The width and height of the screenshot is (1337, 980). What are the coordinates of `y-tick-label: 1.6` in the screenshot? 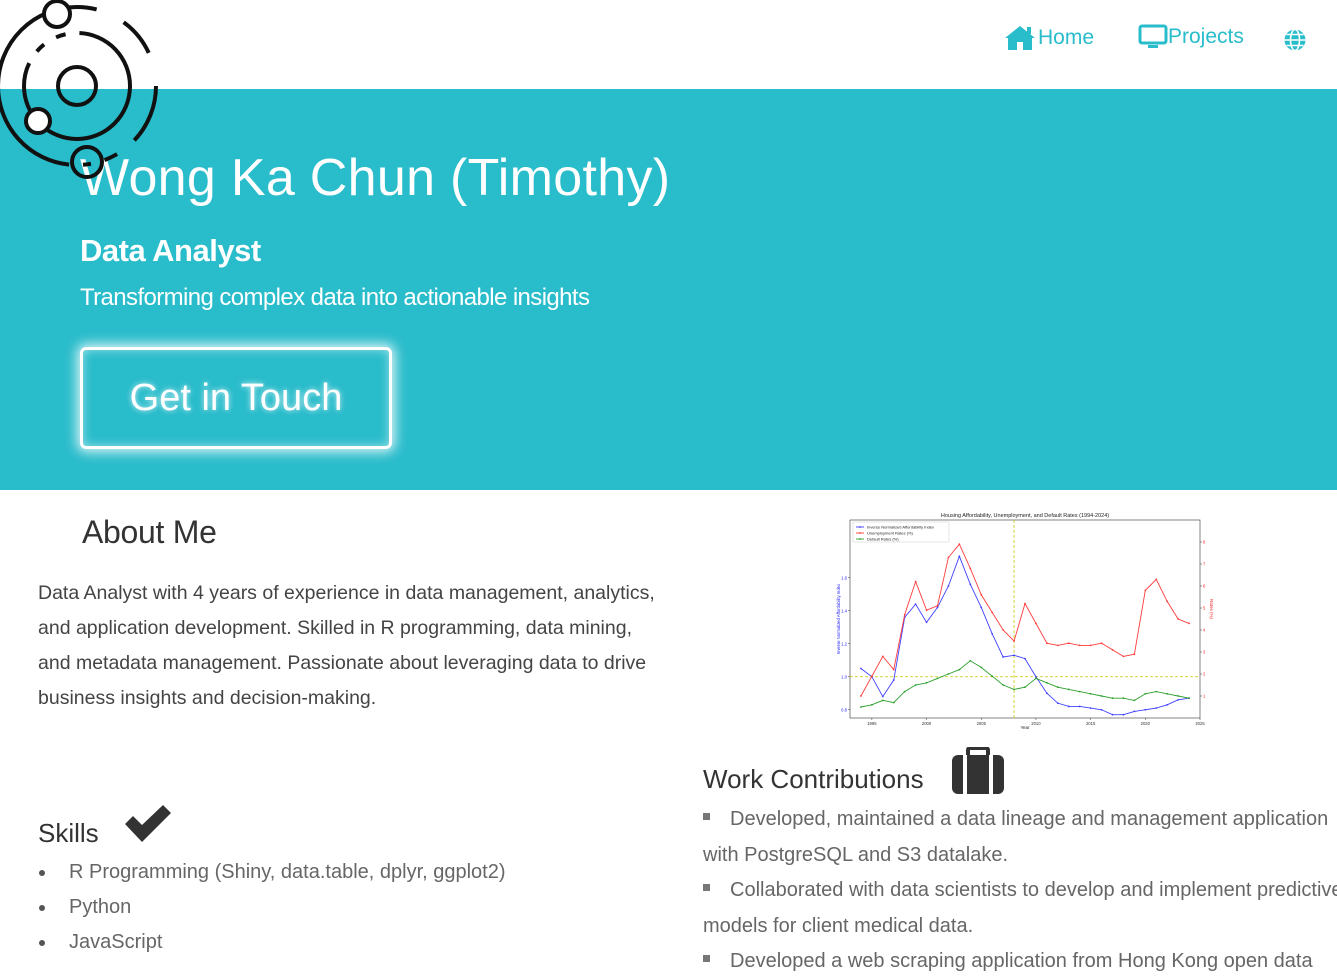 It's located at (844, 577).